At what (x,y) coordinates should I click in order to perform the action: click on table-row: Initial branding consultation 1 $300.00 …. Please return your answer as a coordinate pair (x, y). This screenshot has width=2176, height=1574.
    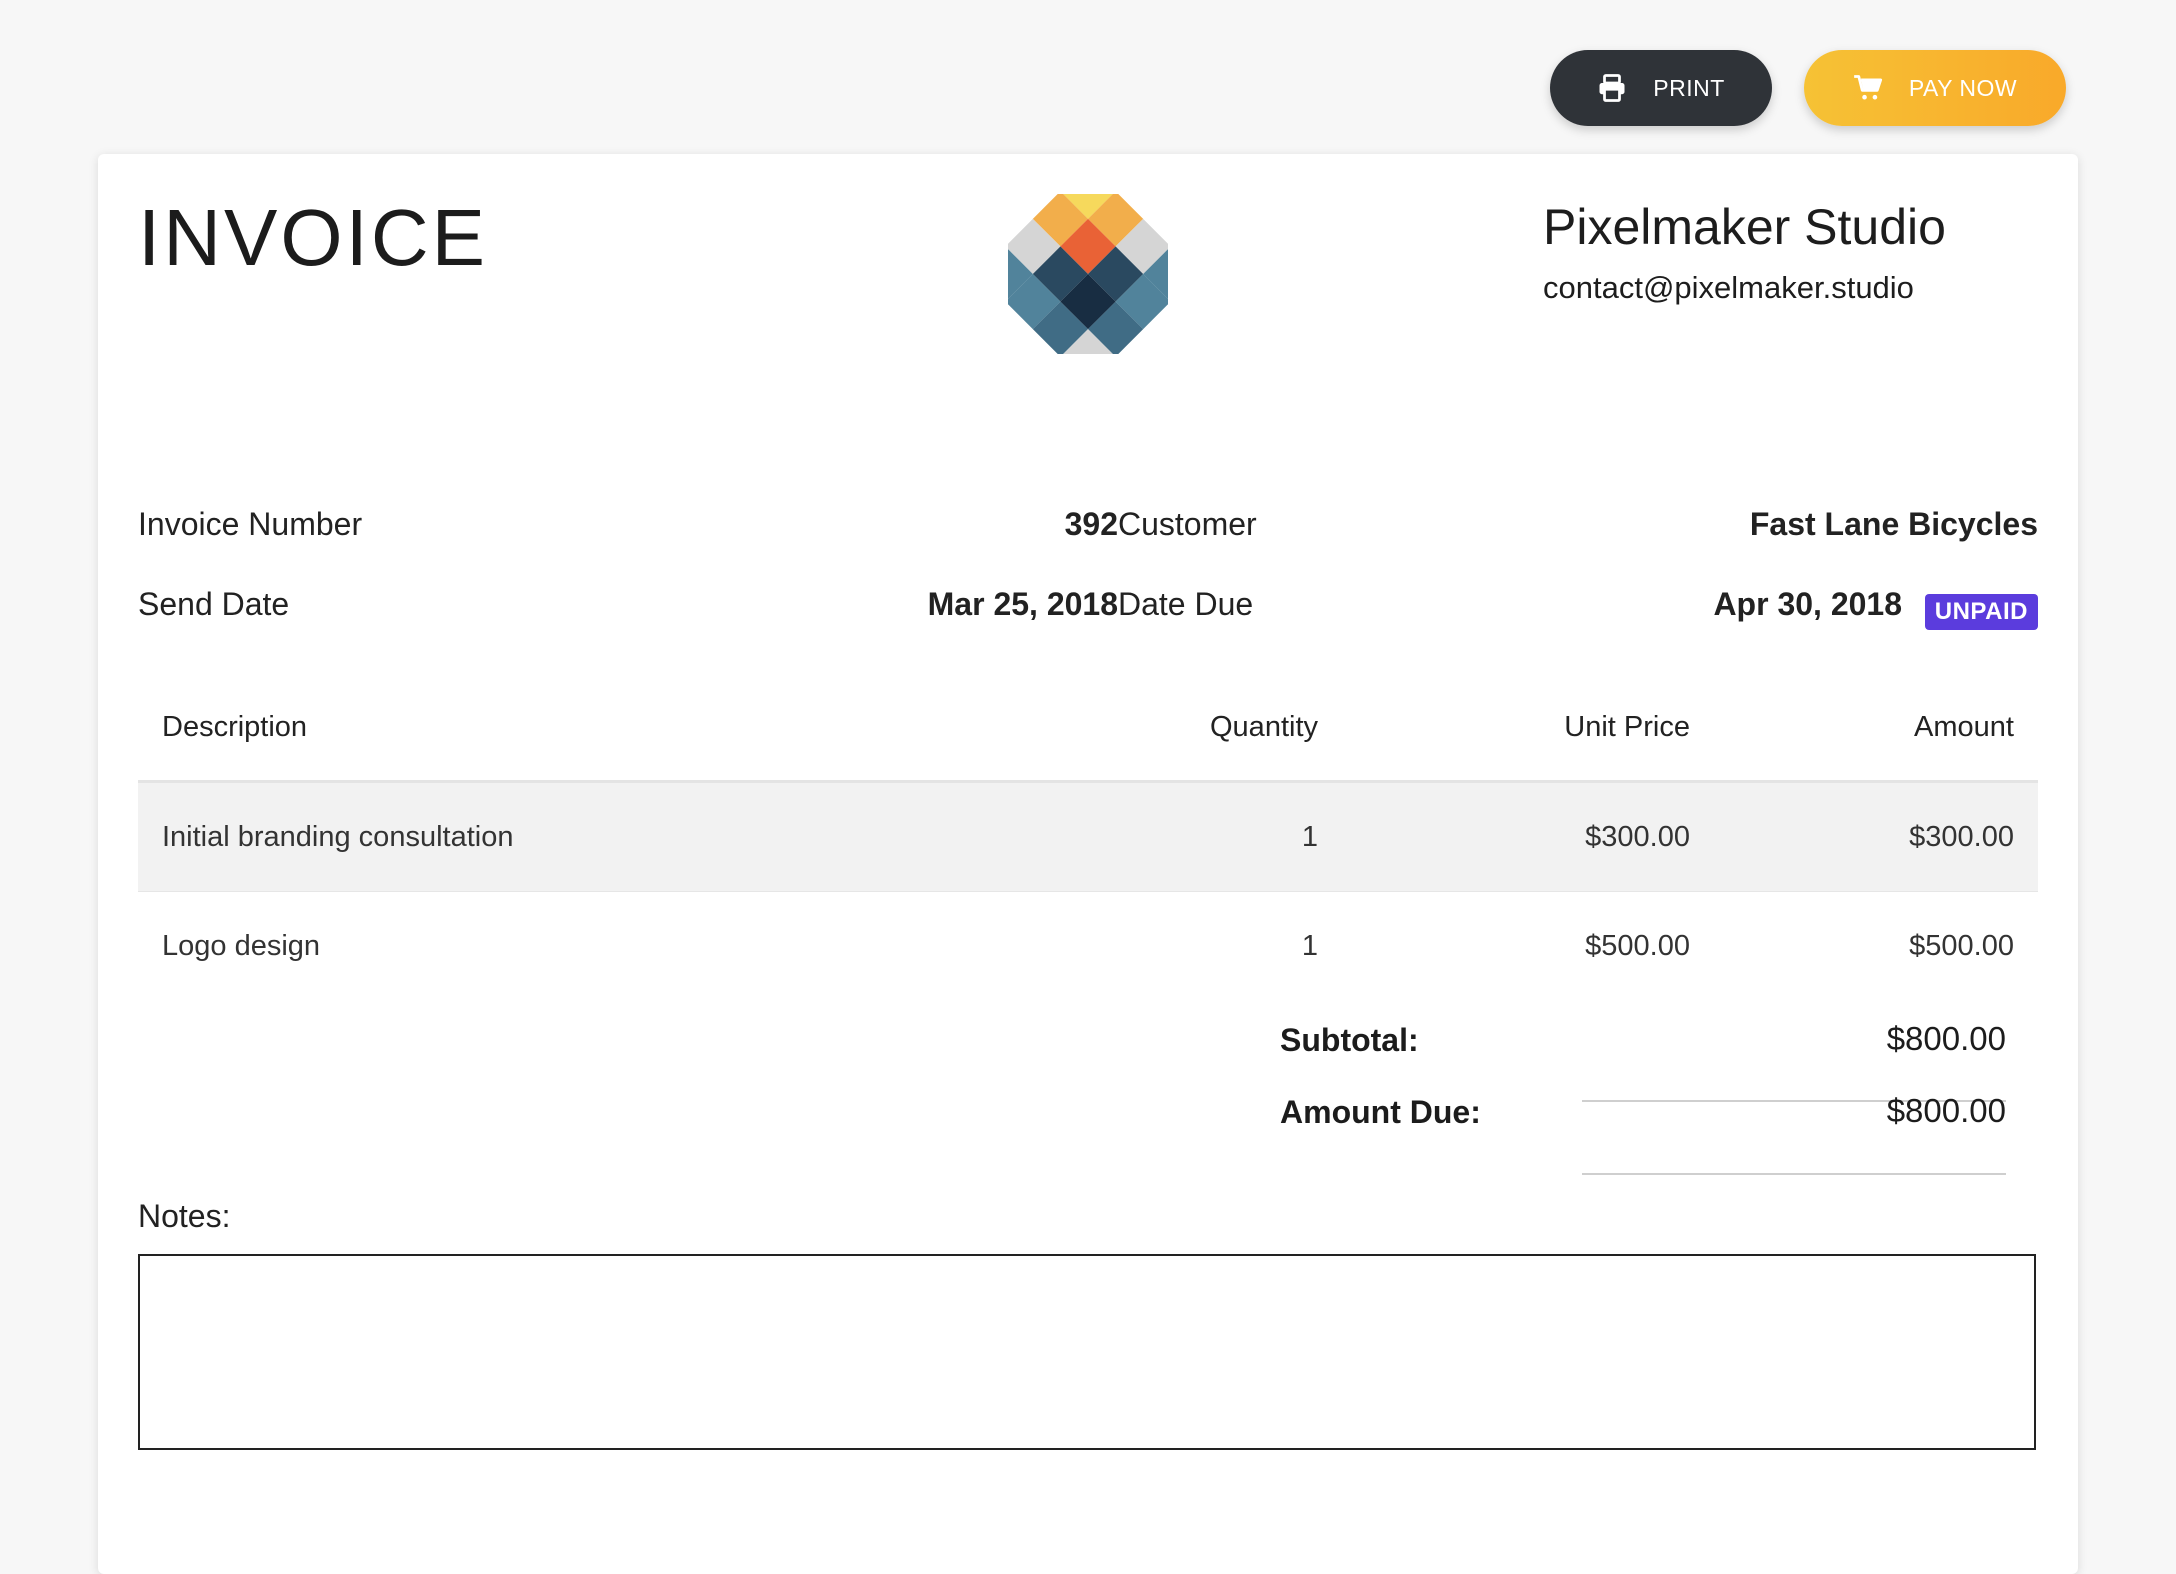
    Looking at the image, I should click on (1088, 837).